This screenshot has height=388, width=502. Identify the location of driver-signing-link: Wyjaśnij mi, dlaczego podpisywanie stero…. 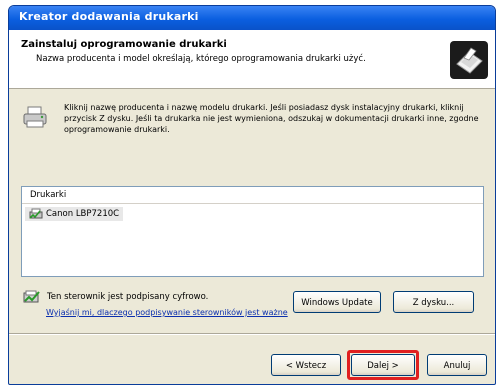
(167, 312).